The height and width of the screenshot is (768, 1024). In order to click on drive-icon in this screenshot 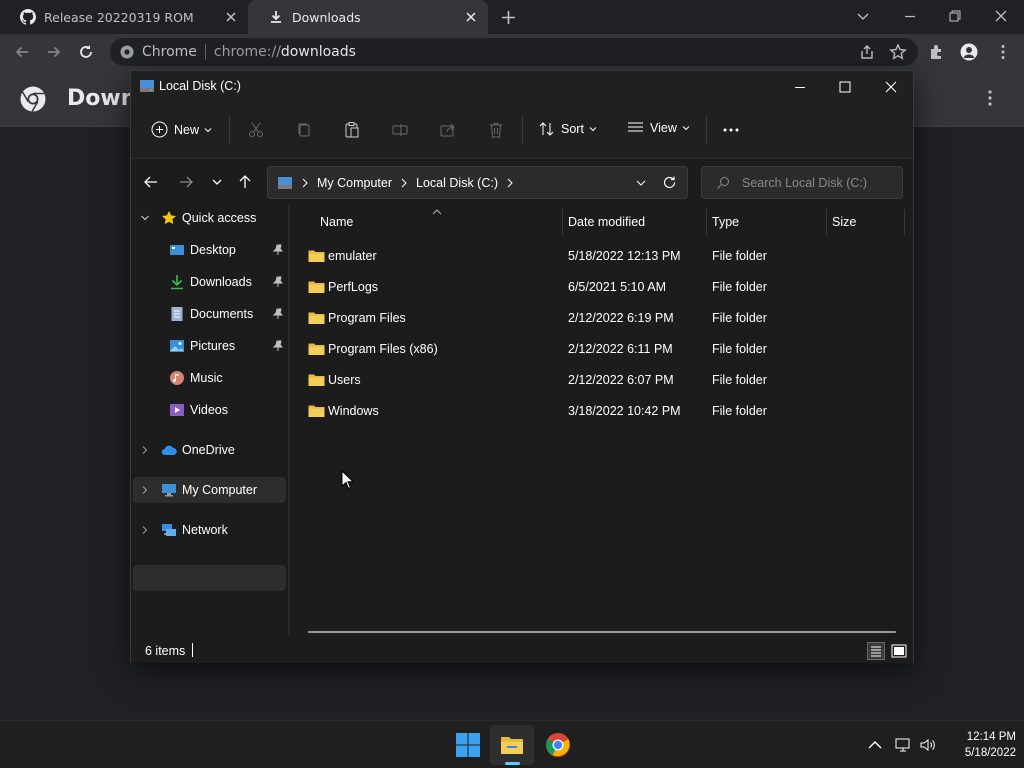, I will do `click(285, 182)`.